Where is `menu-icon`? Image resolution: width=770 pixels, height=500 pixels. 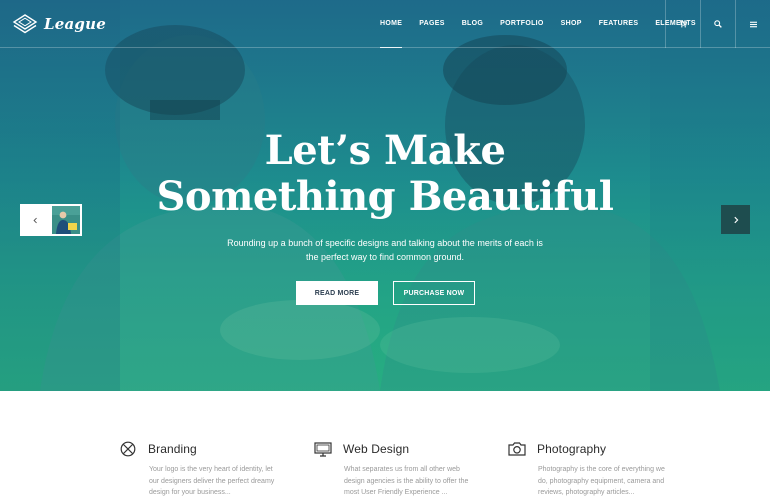
menu-icon is located at coordinates (753, 24).